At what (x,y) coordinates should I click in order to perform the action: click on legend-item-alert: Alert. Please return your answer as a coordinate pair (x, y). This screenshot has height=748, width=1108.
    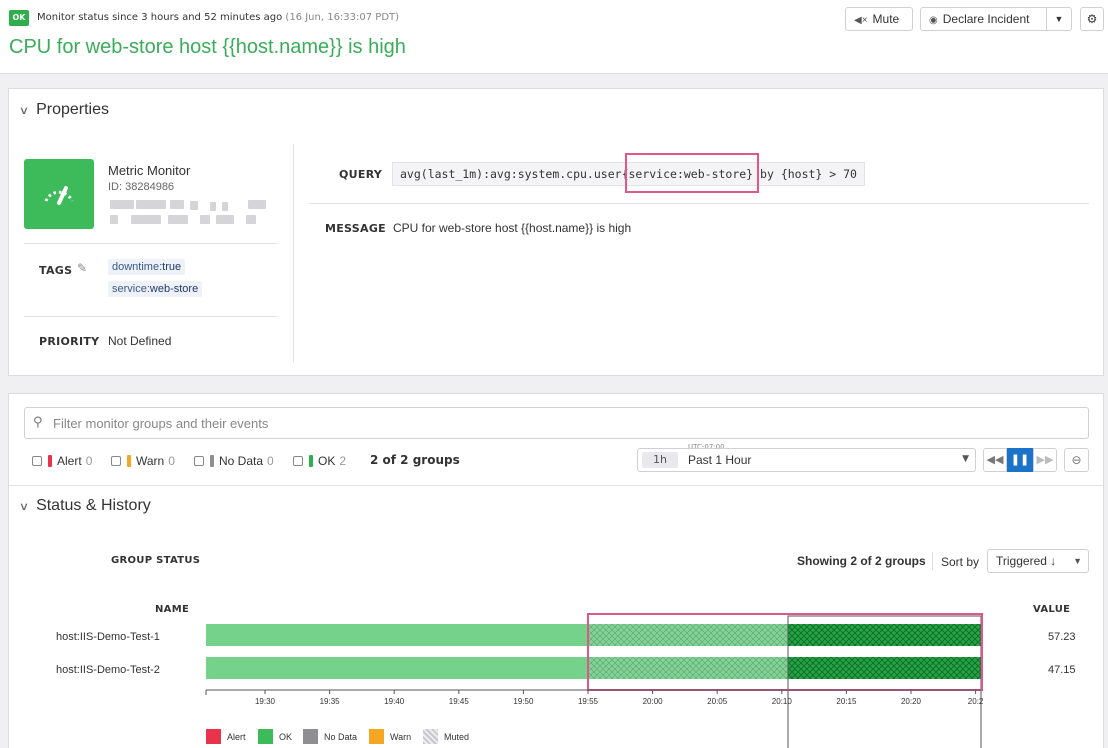
    Looking at the image, I should click on (226, 736).